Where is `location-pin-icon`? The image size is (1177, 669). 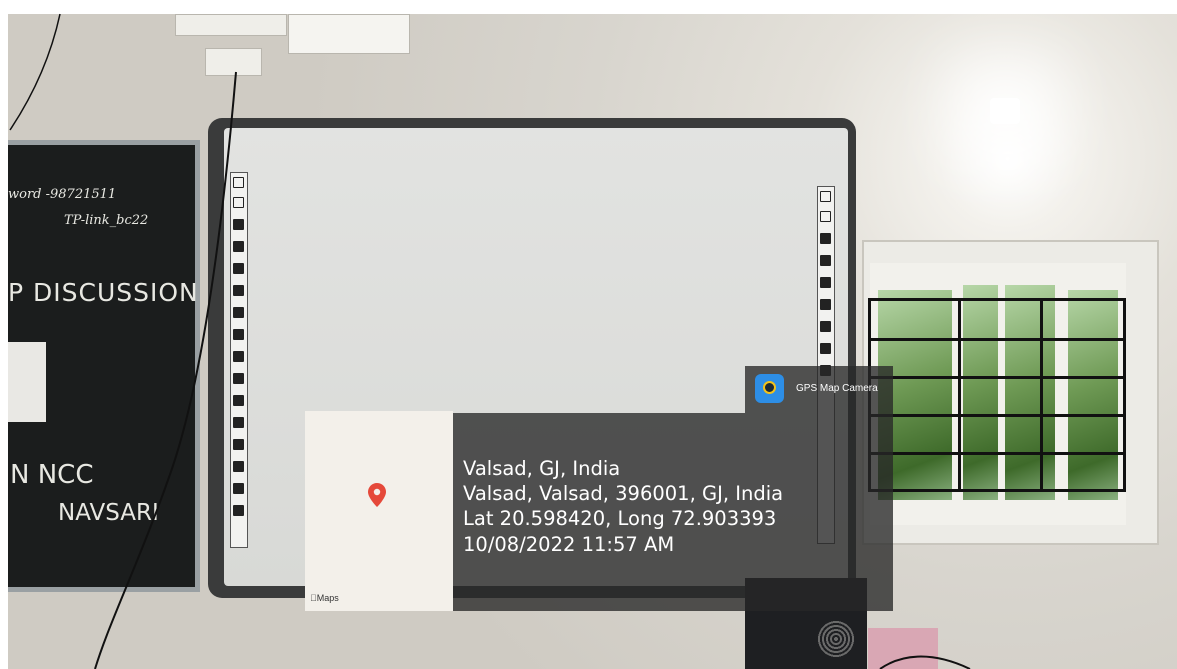 location-pin-icon is located at coordinates (377, 495).